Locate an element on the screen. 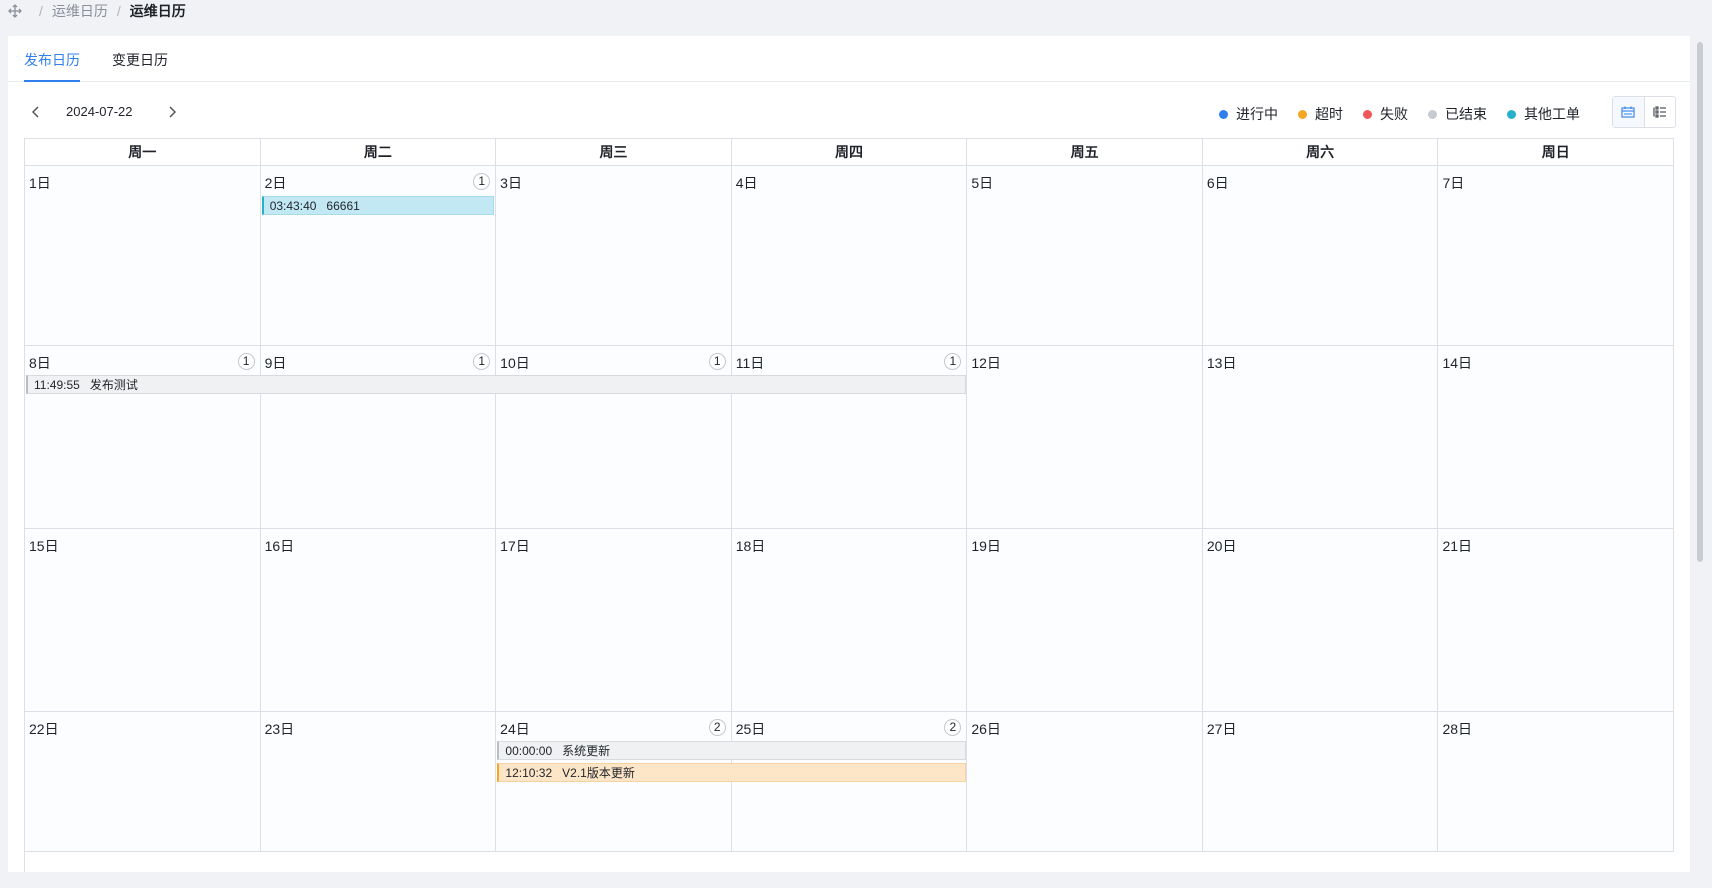 This screenshot has height=888, width=1712. day-number: 27日 is located at coordinates (1221, 729).